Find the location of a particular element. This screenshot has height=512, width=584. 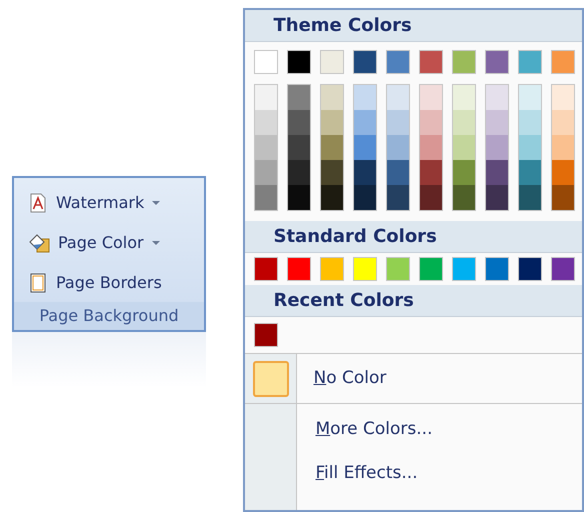

section-header: Standard Colors is located at coordinates (355, 237).